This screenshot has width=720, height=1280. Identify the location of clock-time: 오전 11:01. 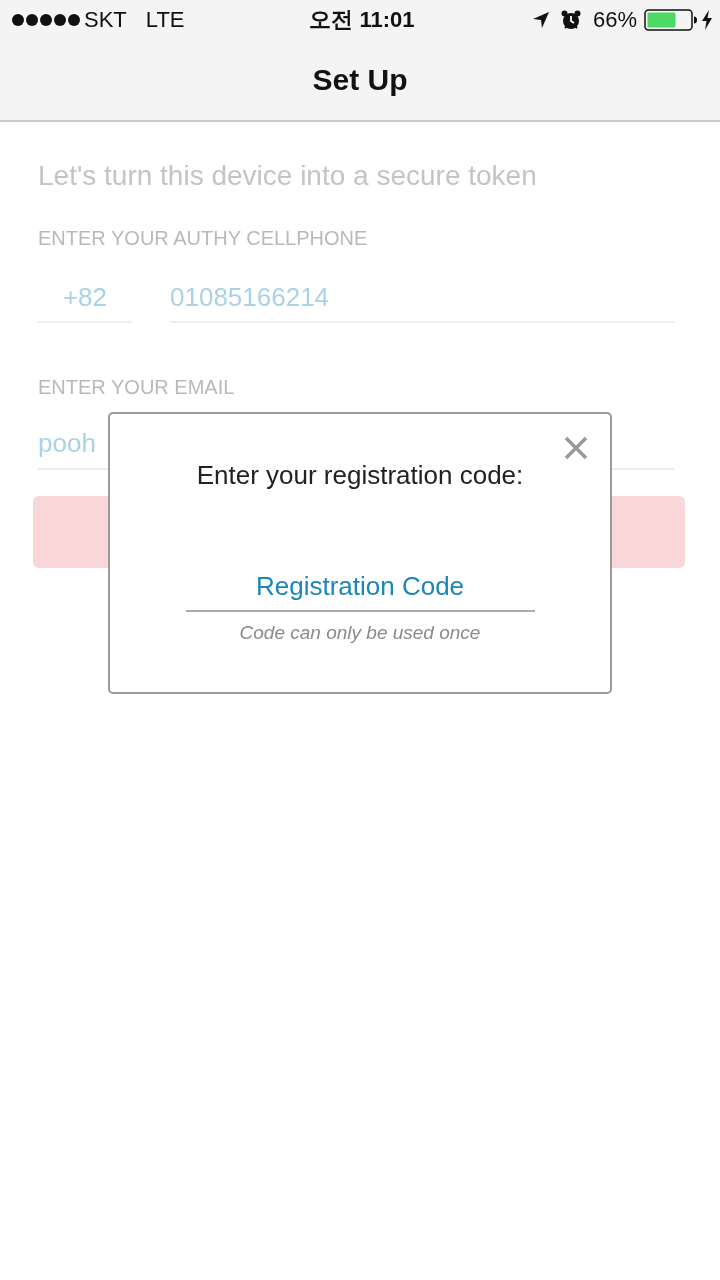
(362, 20).